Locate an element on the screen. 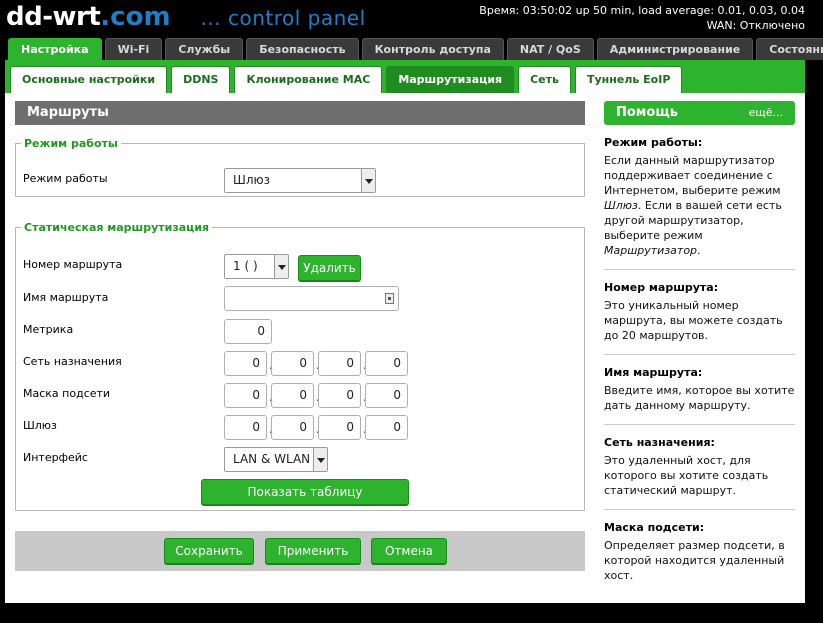 The image size is (823, 623). destination-label: Сеть назначения is located at coordinates (72, 361).